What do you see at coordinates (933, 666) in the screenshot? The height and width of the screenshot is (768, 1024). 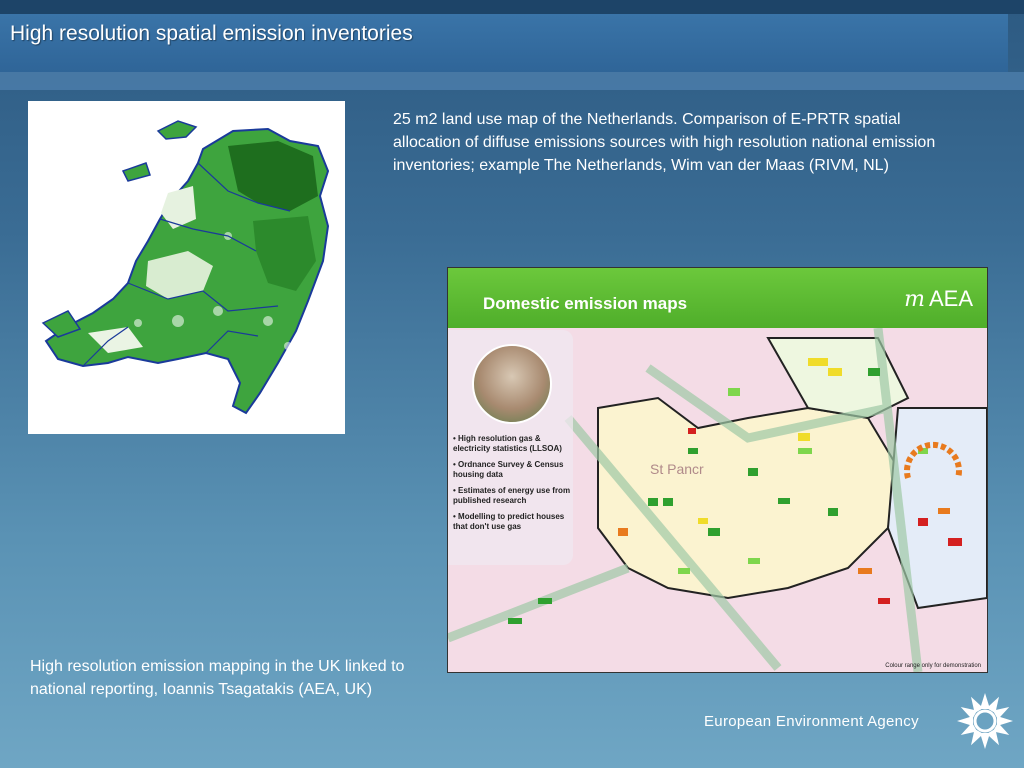 I see `map-footnote: Colour range only for demonstration` at bounding box center [933, 666].